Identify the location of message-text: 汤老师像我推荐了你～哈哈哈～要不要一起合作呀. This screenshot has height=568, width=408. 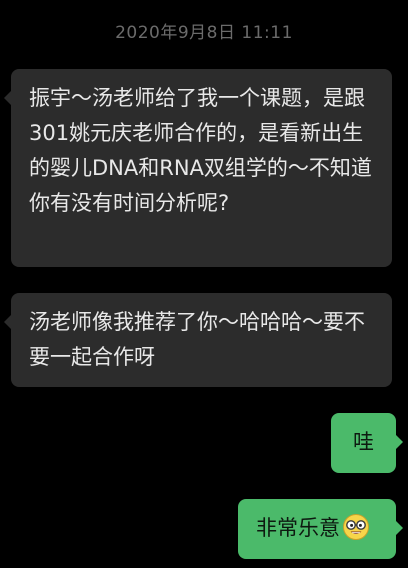
(197, 339).